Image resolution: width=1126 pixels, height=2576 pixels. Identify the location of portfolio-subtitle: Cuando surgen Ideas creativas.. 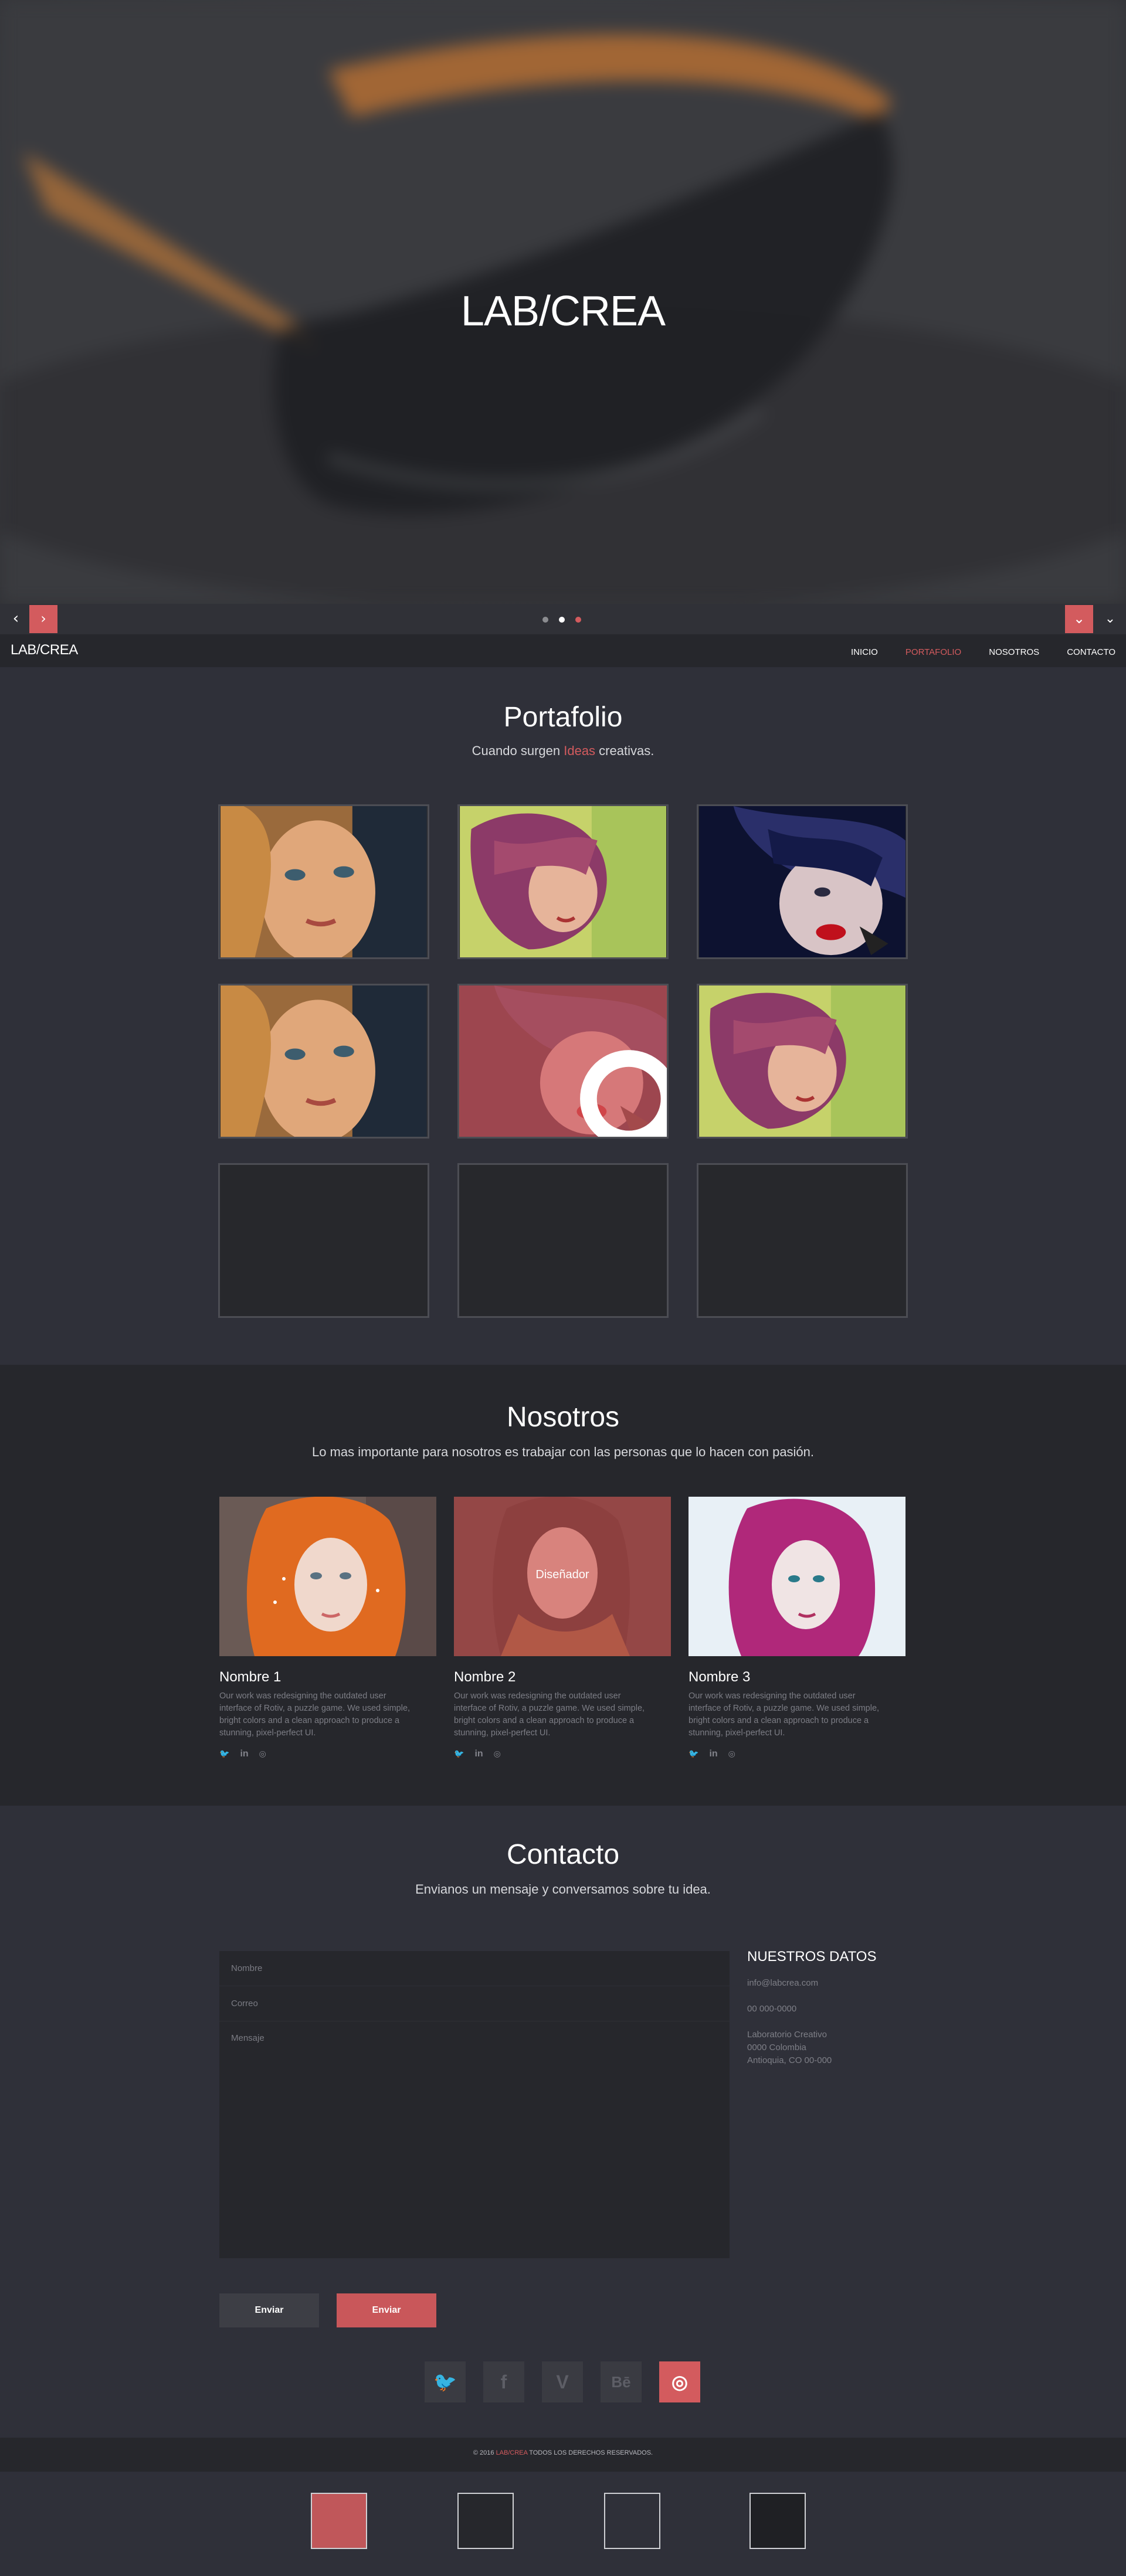
(563, 751).